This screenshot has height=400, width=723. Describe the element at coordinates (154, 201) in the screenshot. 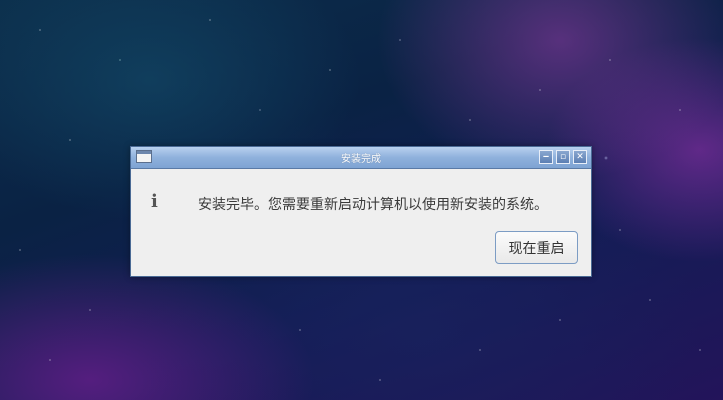

I see `info-icon: i` at that location.